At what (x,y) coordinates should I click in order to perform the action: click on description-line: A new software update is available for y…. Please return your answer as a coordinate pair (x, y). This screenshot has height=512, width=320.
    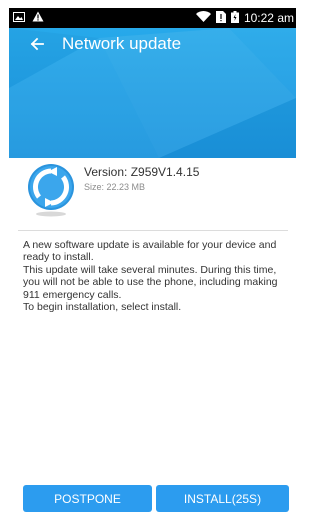
    Looking at the image, I should click on (150, 251).